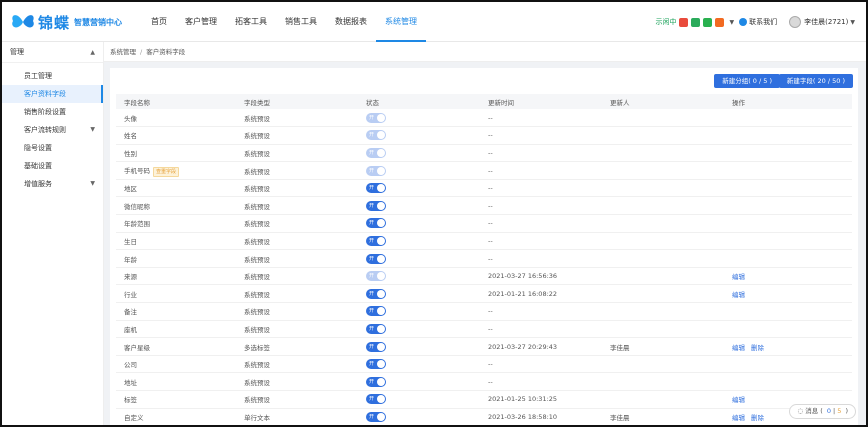 The image size is (868, 427). Describe the element at coordinates (52, 148) in the screenshot. I see `sidebar-item-hidden-number: 隐号设置` at that location.